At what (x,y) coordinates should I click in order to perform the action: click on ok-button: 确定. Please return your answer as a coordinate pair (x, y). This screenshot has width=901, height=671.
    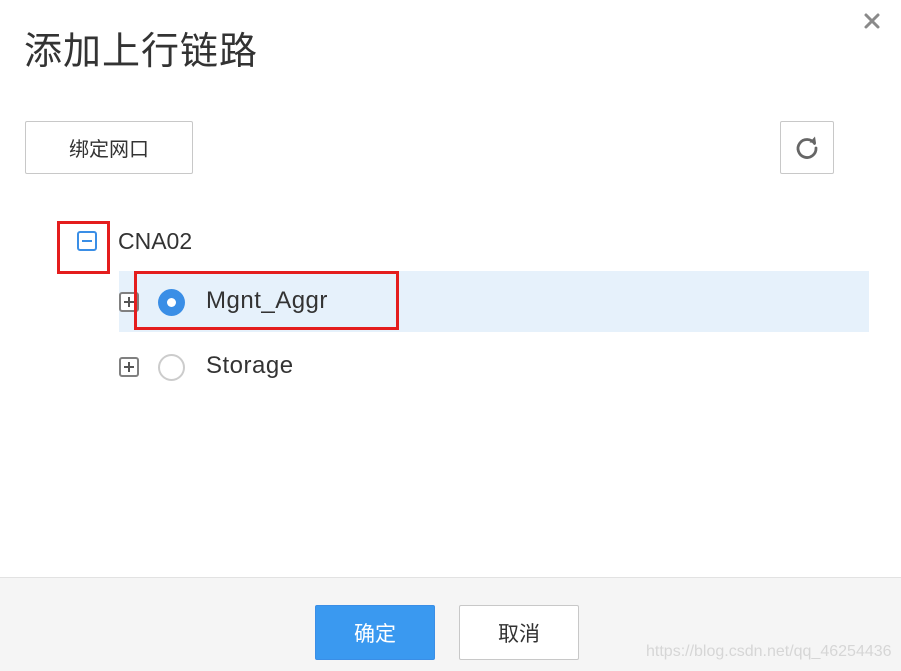
    Looking at the image, I should click on (375, 632).